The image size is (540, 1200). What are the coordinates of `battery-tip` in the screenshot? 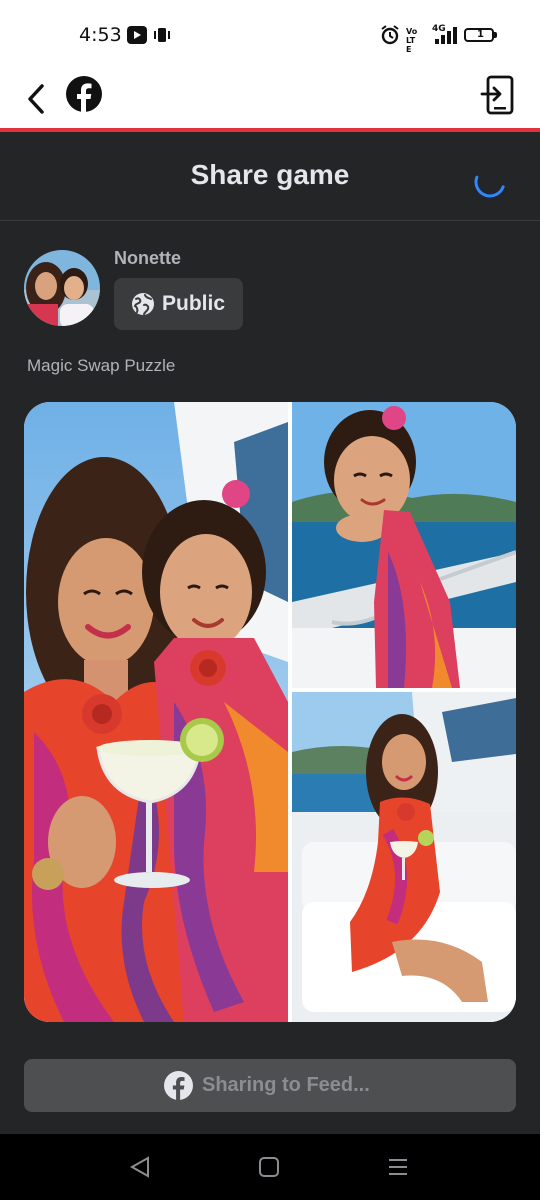 It's located at (495, 35).